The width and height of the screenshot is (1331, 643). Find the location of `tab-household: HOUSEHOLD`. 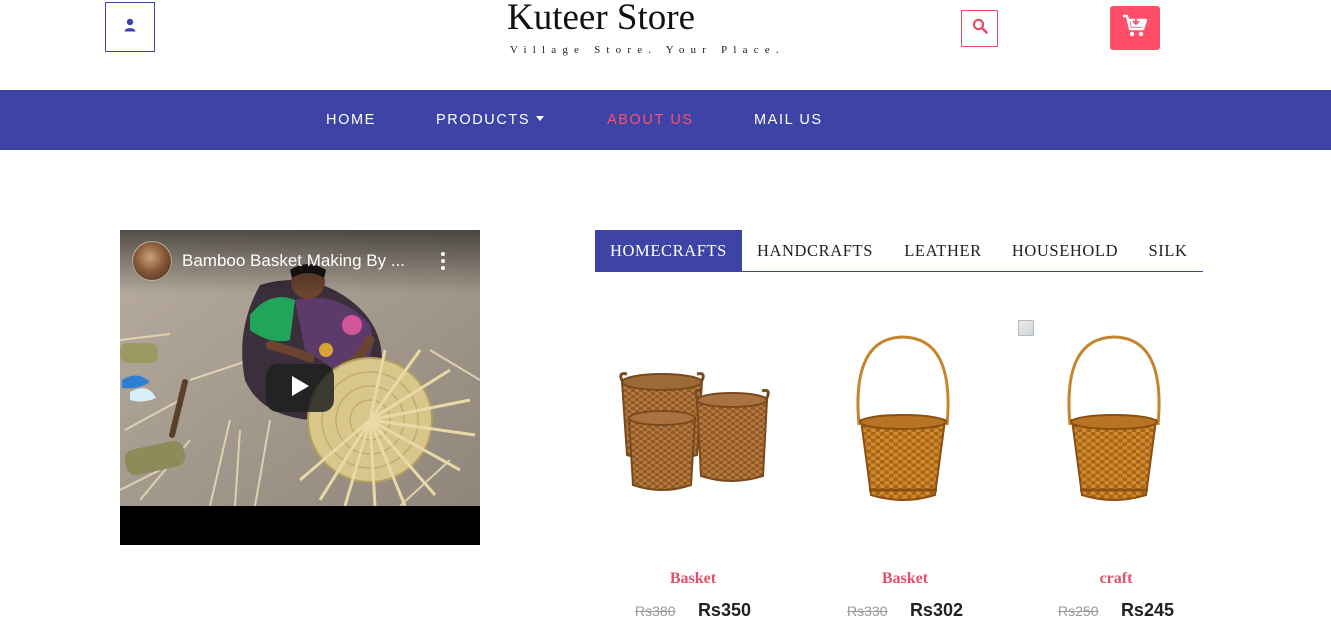

tab-household: HOUSEHOLD is located at coordinates (1065, 251).